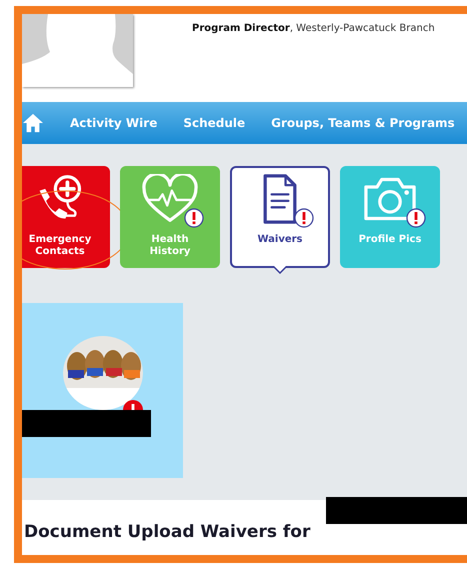  Describe the element at coordinates (167, 532) in the screenshot. I see `section-title: Document Upload Waivers for` at that location.